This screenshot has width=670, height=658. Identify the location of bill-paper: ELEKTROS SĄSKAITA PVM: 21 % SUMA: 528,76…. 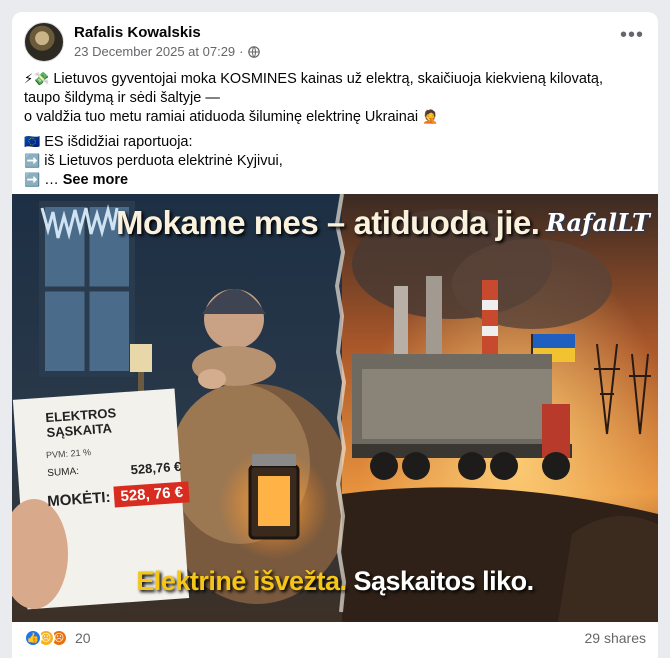
(106, 452).